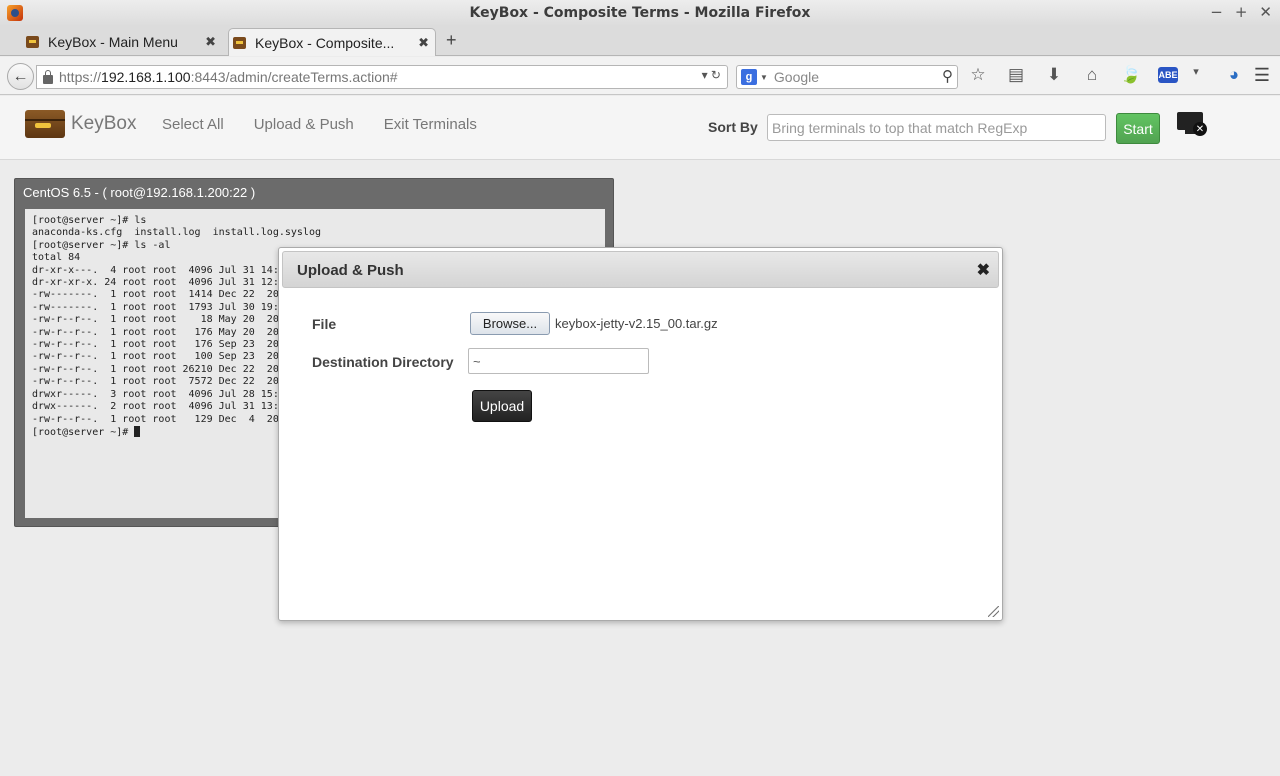 The image size is (1280, 776). I want to click on dialog-header: Upload & Push ✖, so click(640, 269).